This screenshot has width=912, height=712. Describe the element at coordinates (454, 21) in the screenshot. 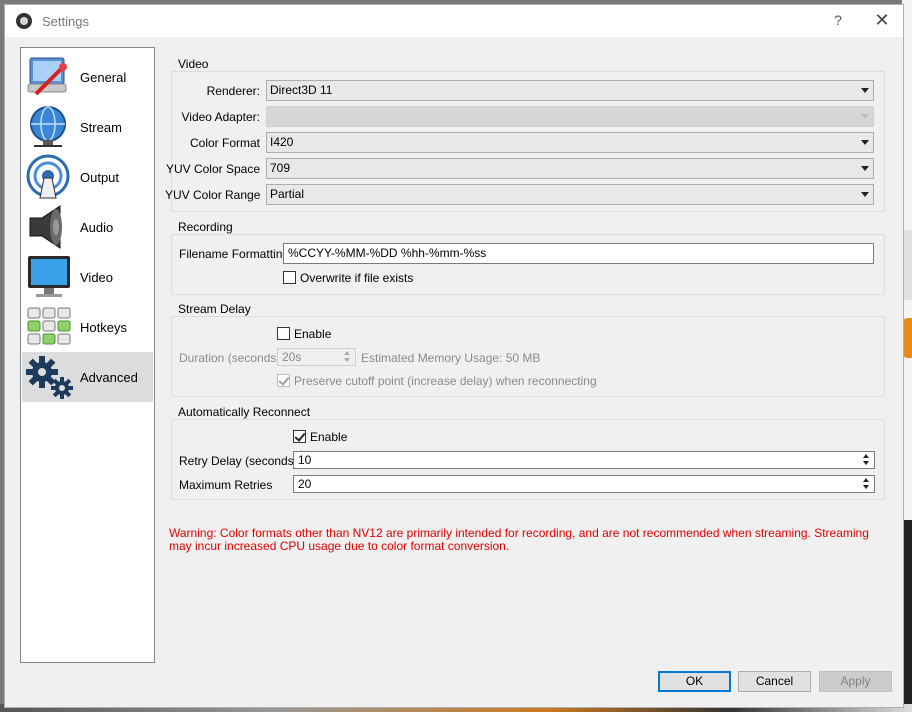

I see `title-bar: Settings ? ✕` at that location.